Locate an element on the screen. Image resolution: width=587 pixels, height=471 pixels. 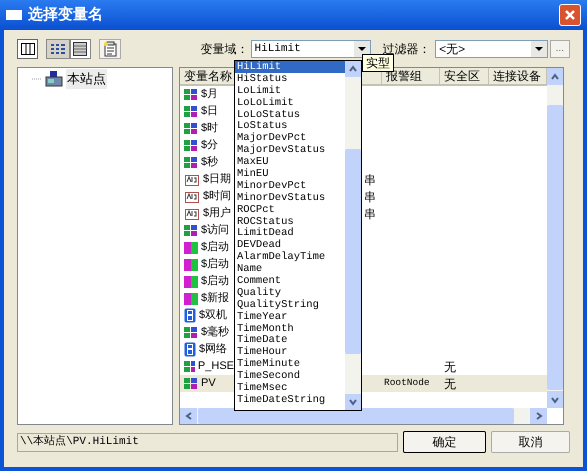
dropdown-item: MinorDevPct is located at coordinates (290, 186).